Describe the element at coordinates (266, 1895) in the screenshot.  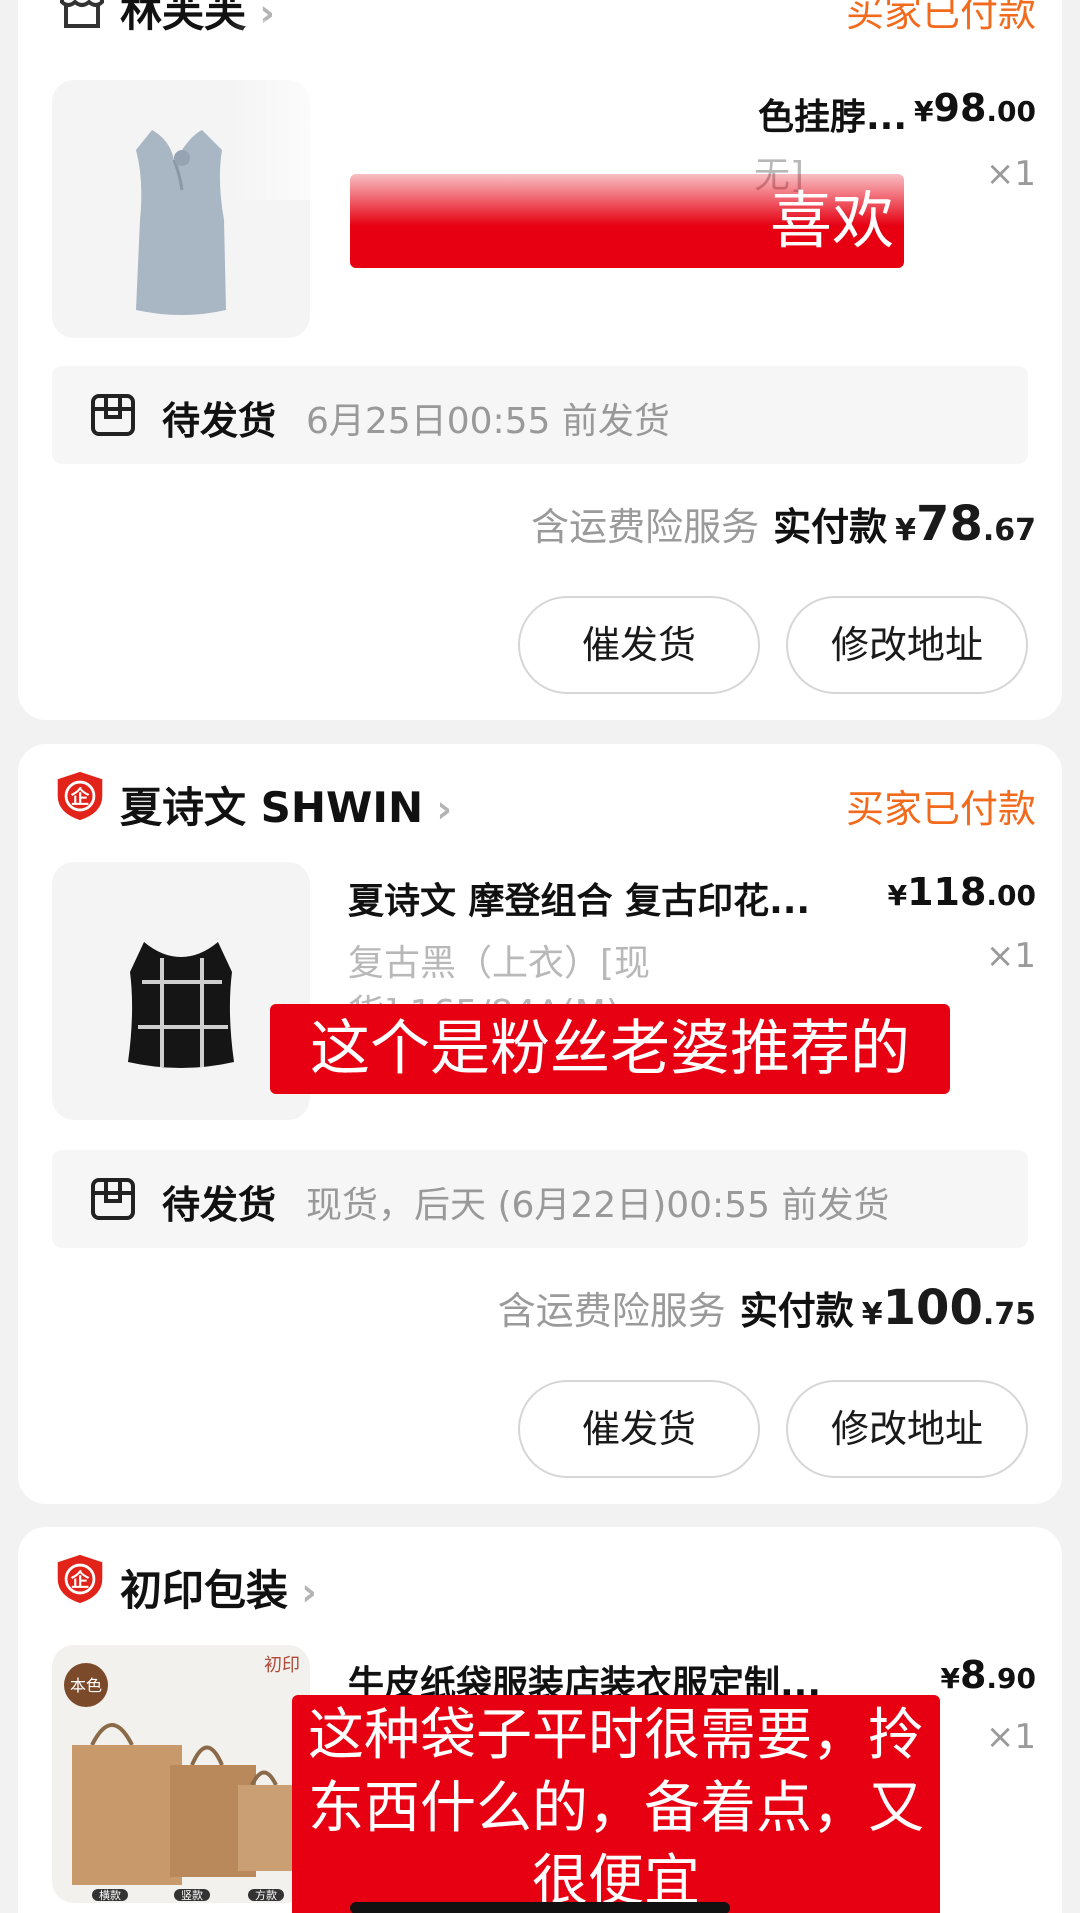
I see `thumb-label: 方款` at that location.